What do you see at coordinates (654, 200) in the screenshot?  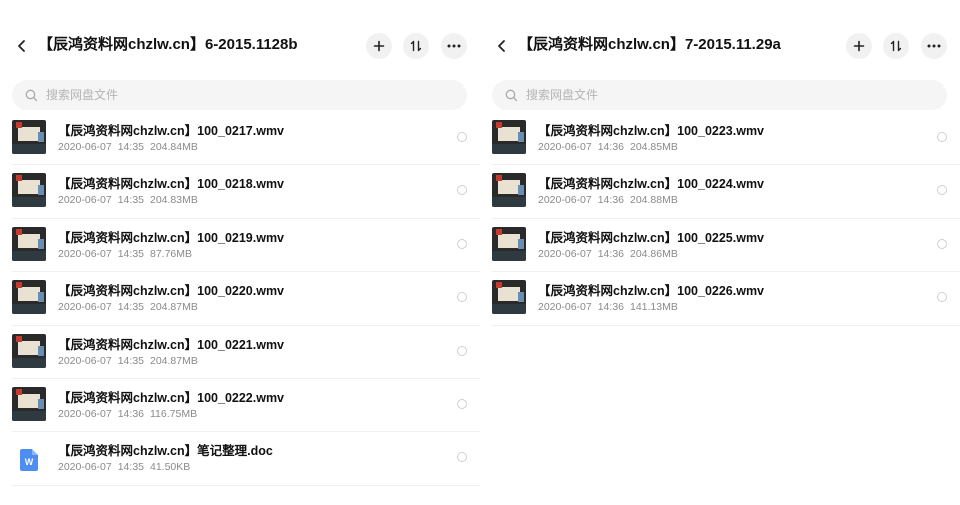 I see `file-size: 204.88MB` at bounding box center [654, 200].